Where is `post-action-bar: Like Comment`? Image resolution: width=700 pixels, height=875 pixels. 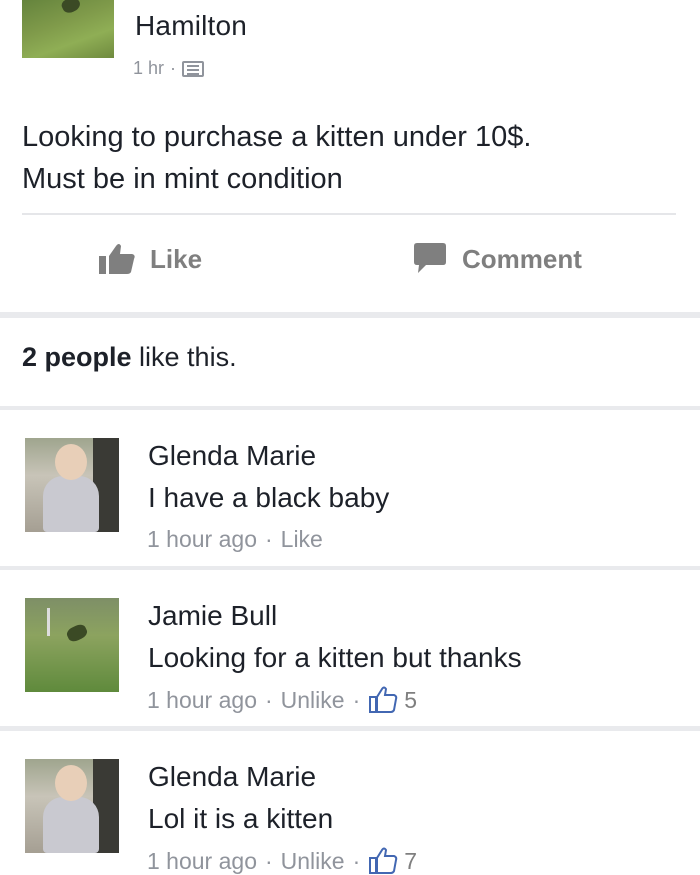 post-action-bar: Like Comment is located at coordinates (350, 264).